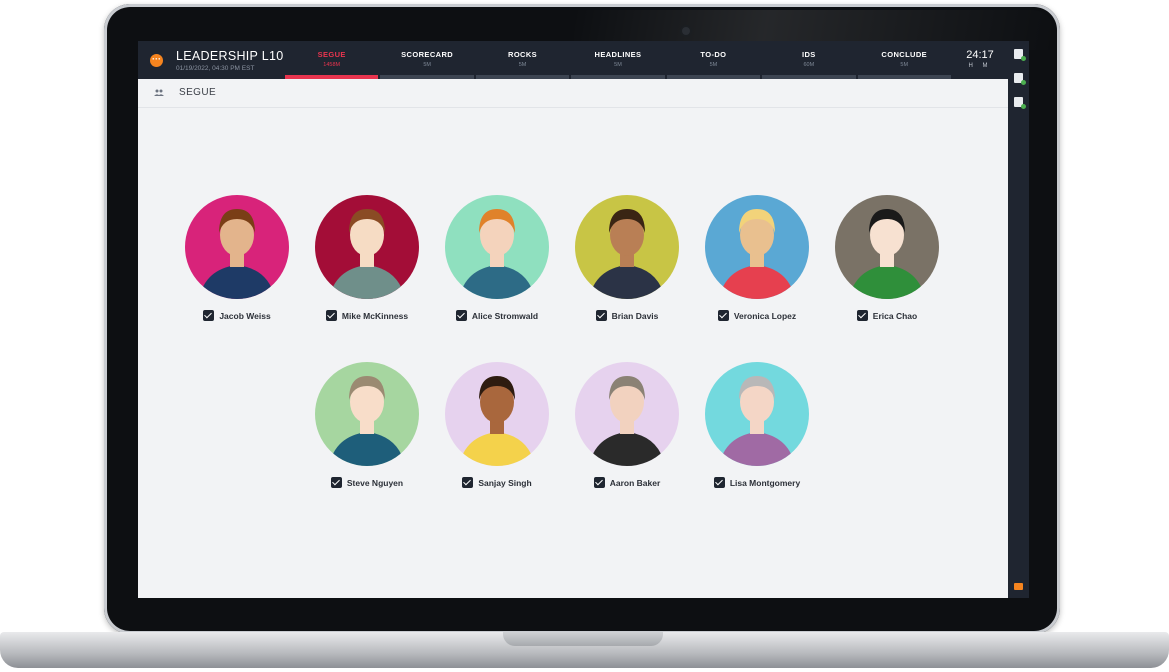 The image size is (1169, 672). Describe the element at coordinates (573, 93) in the screenshot. I see `section-header: SEGUE` at that location.